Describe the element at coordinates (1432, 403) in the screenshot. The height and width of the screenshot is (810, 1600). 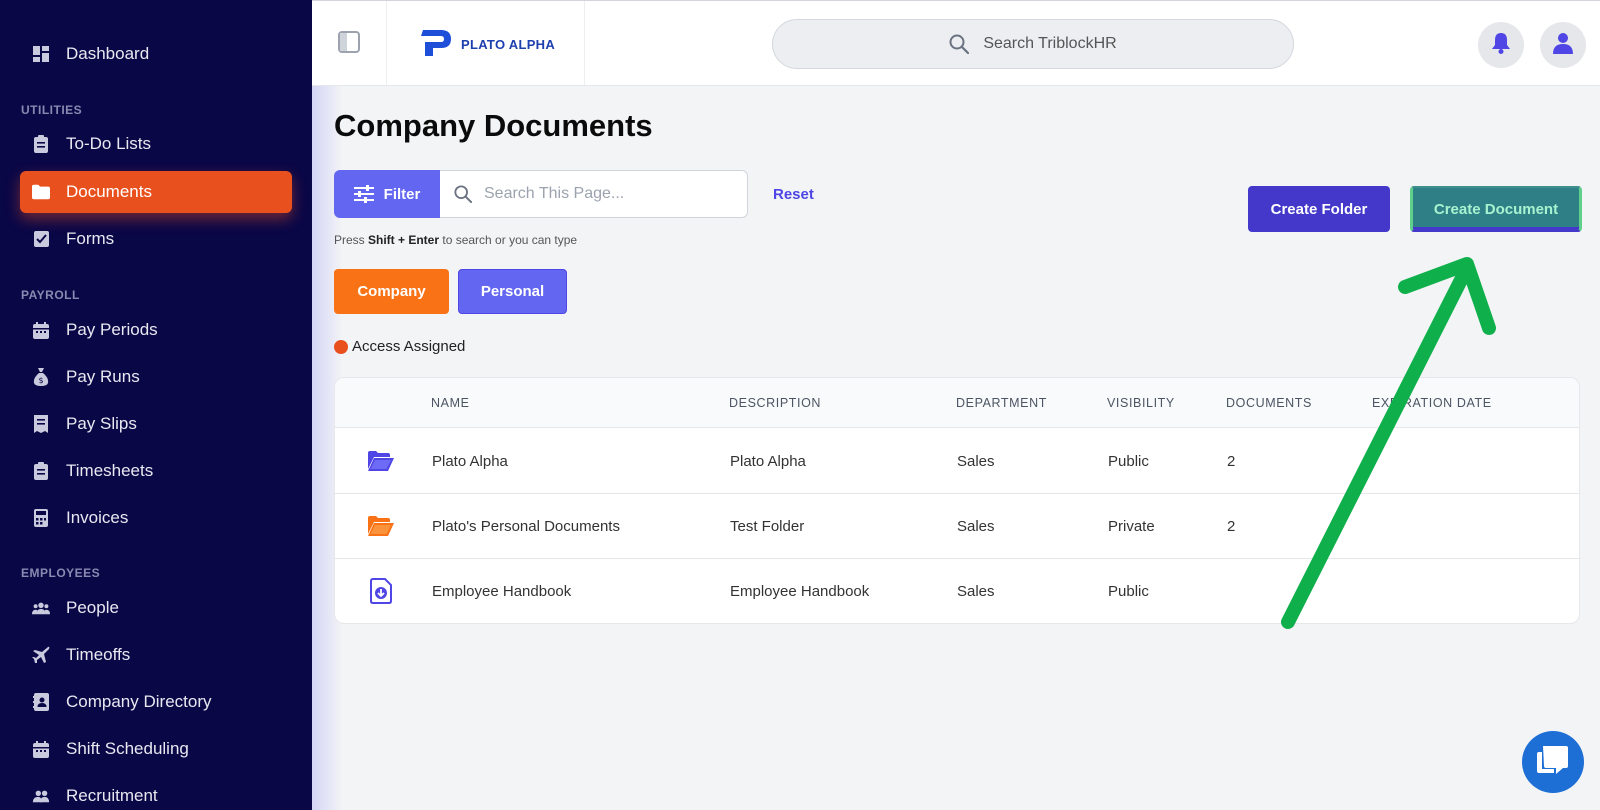
I see `column-header-expiration-date: EXPIRATION DATE` at that location.